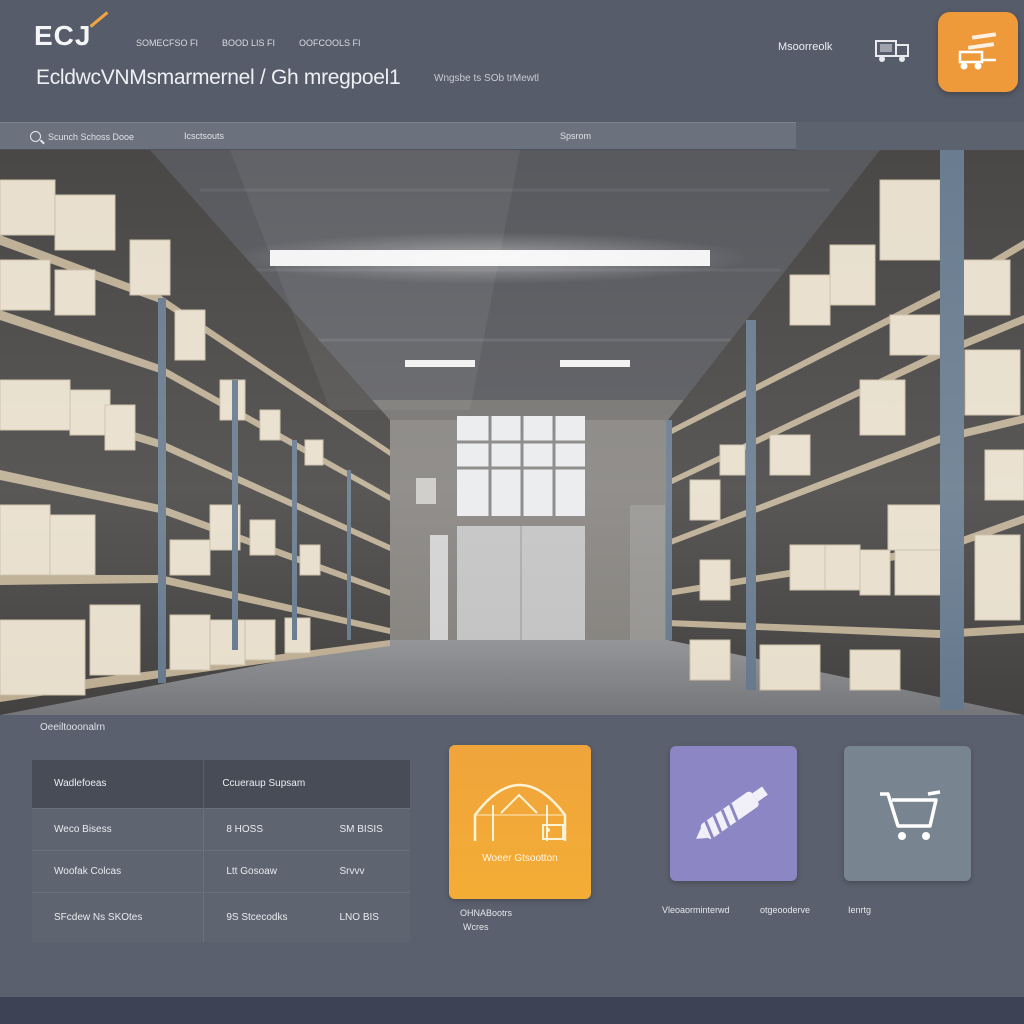 Image resolution: width=1024 pixels, height=1024 pixels. I want to click on tools-tile-label: Vleoaorminterwd, so click(696, 910).